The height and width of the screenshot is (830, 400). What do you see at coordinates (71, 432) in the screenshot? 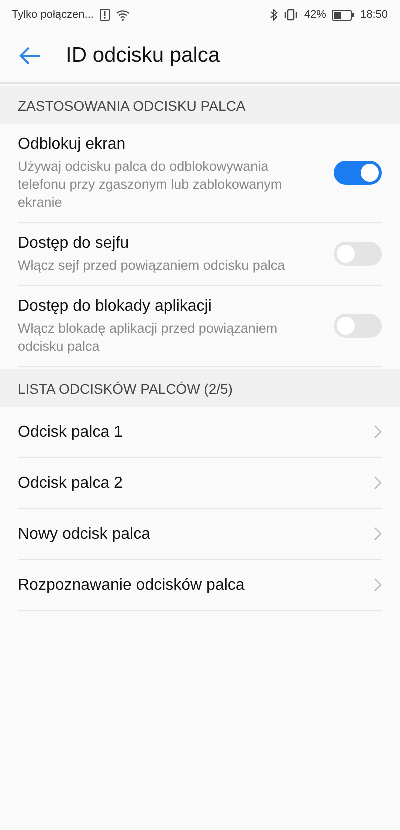
I see `item-title: Odcisk palca 1` at bounding box center [71, 432].